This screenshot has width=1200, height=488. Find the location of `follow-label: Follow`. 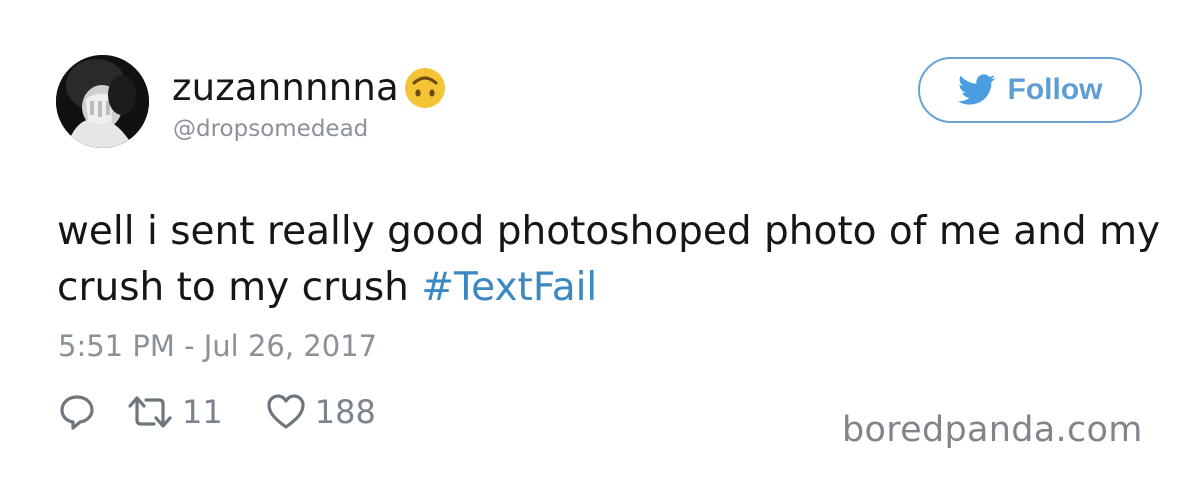

follow-label: Follow is located at coordinates (1055, 89).